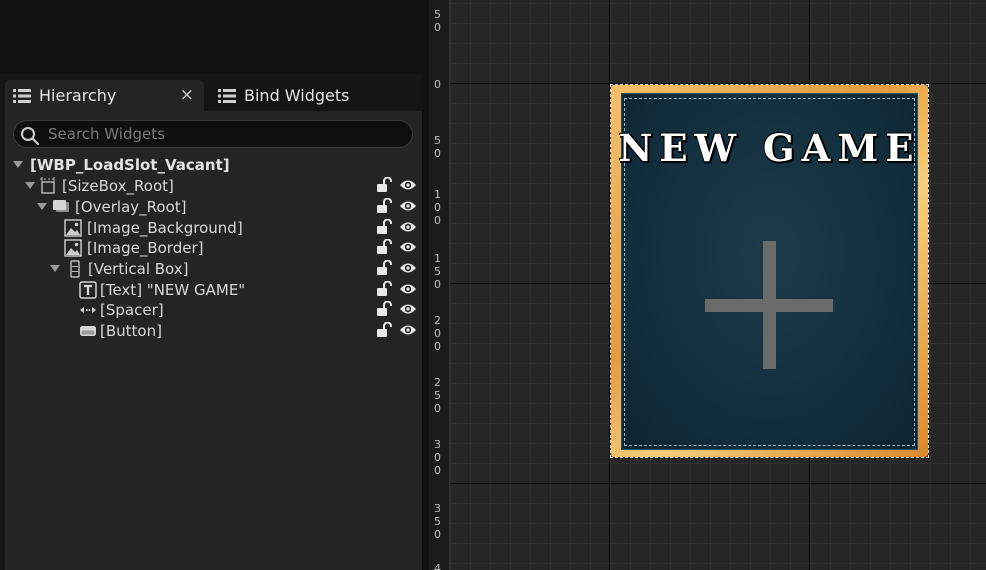 The height and width of the screenshot is (570, 986). I want to click on panel-top-empty-area, so click(211, 37).